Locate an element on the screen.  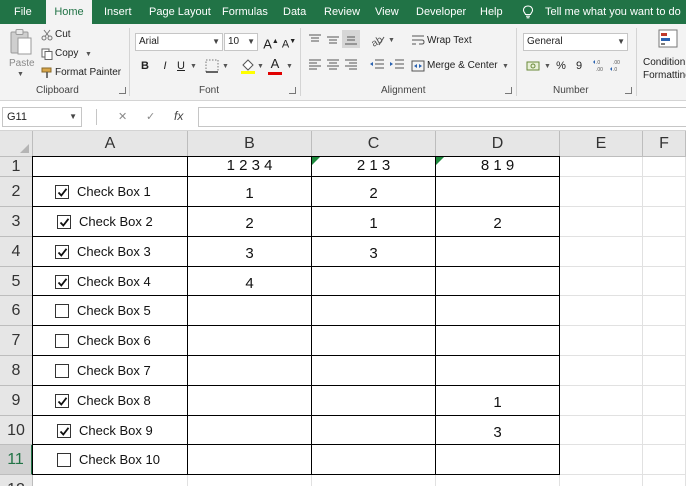
cell-c5 is located at coordinates (374, 281).